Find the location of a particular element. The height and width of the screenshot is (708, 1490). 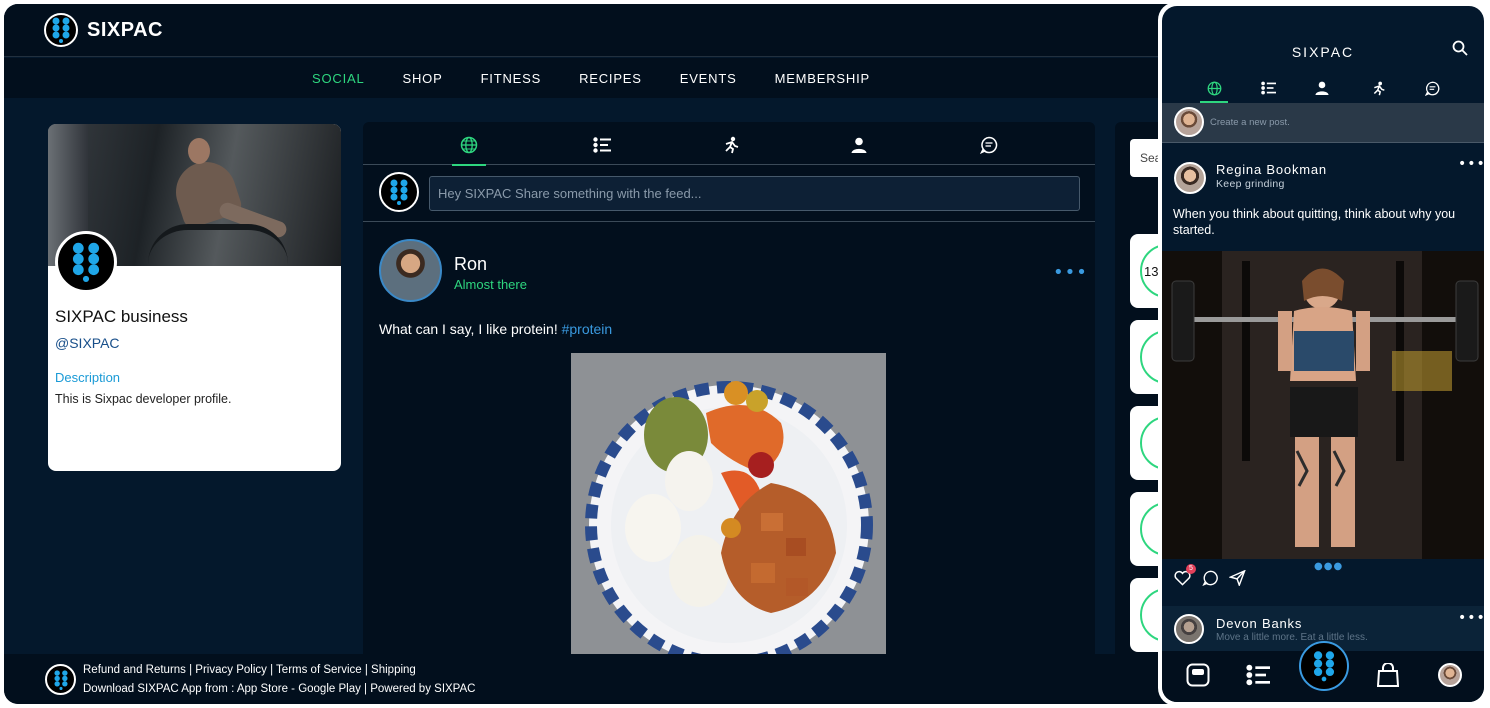

profile-description: This is Sixpac developer profile. is located at coordinates (143, 399).